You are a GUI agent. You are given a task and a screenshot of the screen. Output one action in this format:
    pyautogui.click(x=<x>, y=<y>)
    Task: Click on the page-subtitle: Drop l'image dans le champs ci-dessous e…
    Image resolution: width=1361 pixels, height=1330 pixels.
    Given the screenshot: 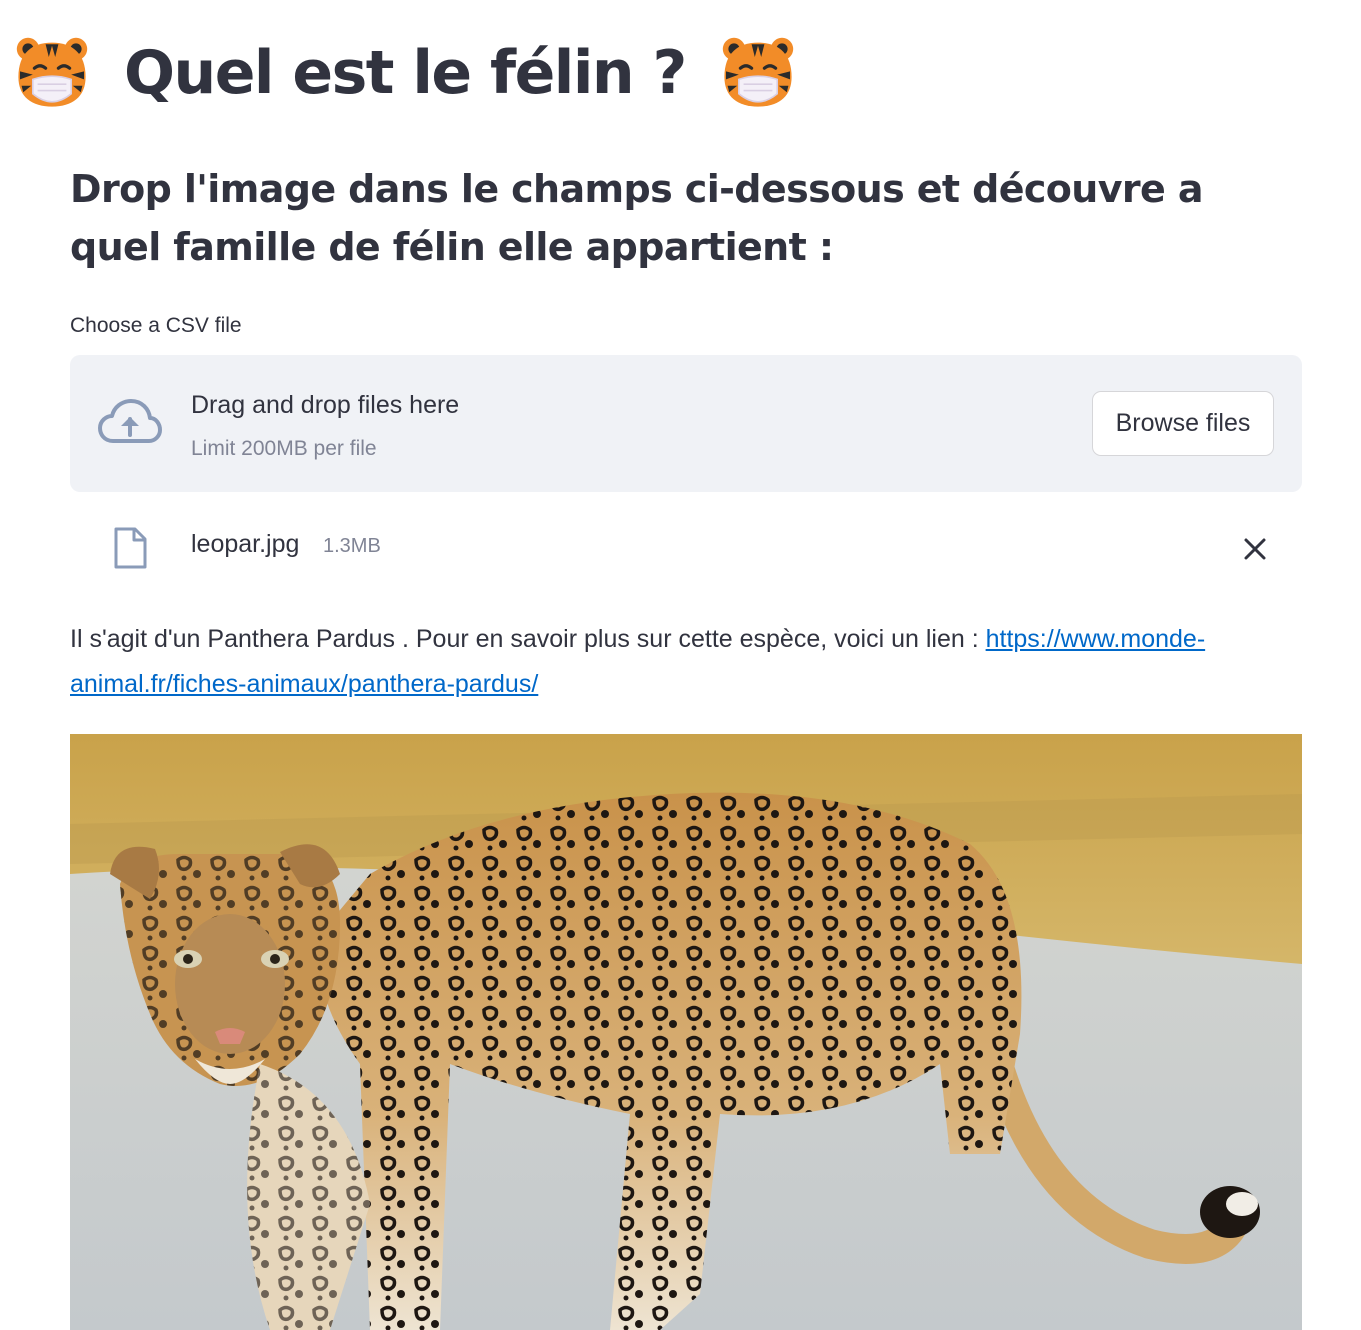 What is the action you would take?
    pyautogui.click(x=637, y=218)
    